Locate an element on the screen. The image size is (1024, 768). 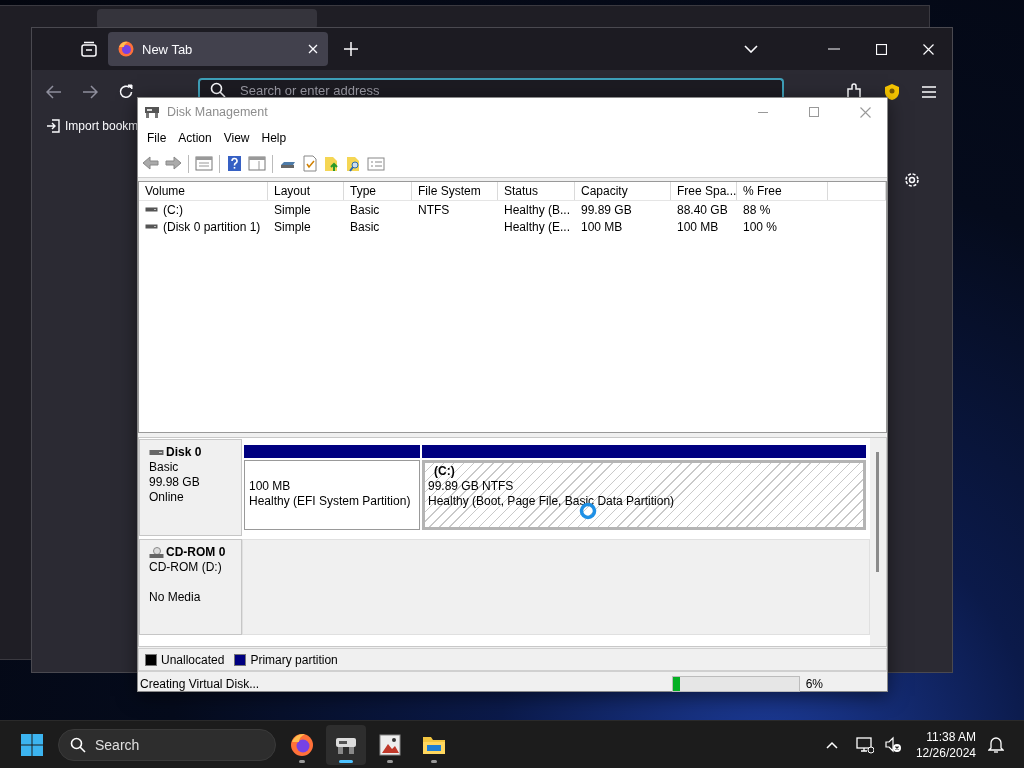
menu-item: View is located at coordinates (236, 138).